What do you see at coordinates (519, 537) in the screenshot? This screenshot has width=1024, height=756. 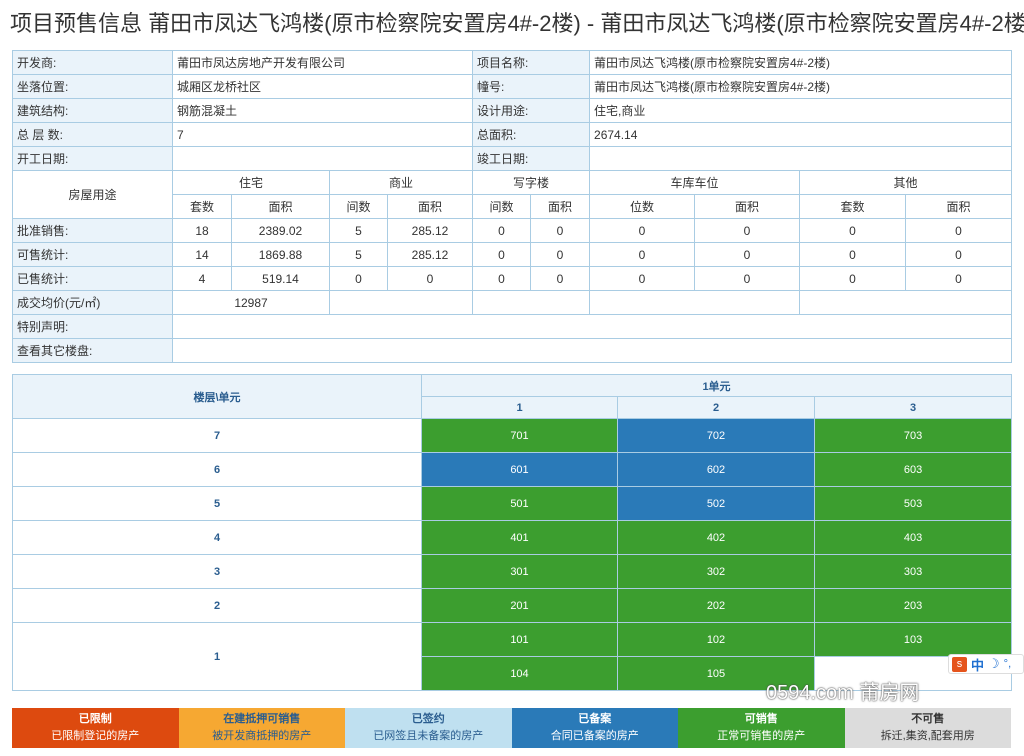 I see `room-cell: 401` at bounding box center [519, 537].